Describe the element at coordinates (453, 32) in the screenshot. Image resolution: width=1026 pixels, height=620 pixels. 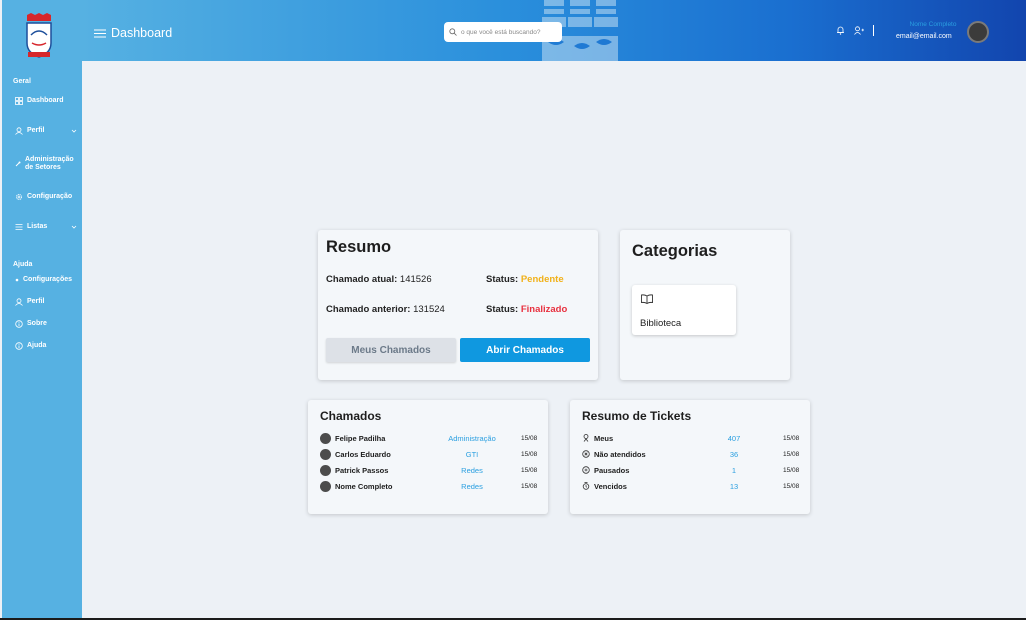
I see `search-icon` at that location.